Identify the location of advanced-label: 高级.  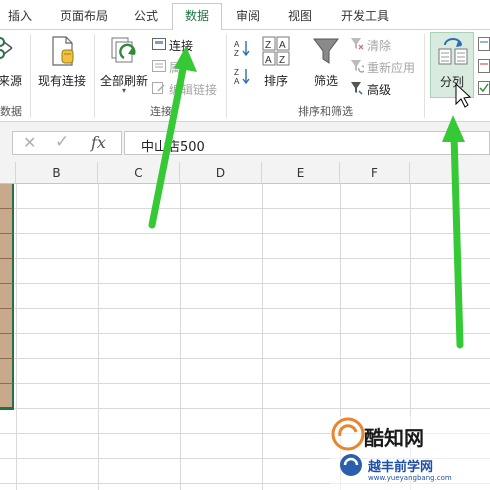
(379, 89).